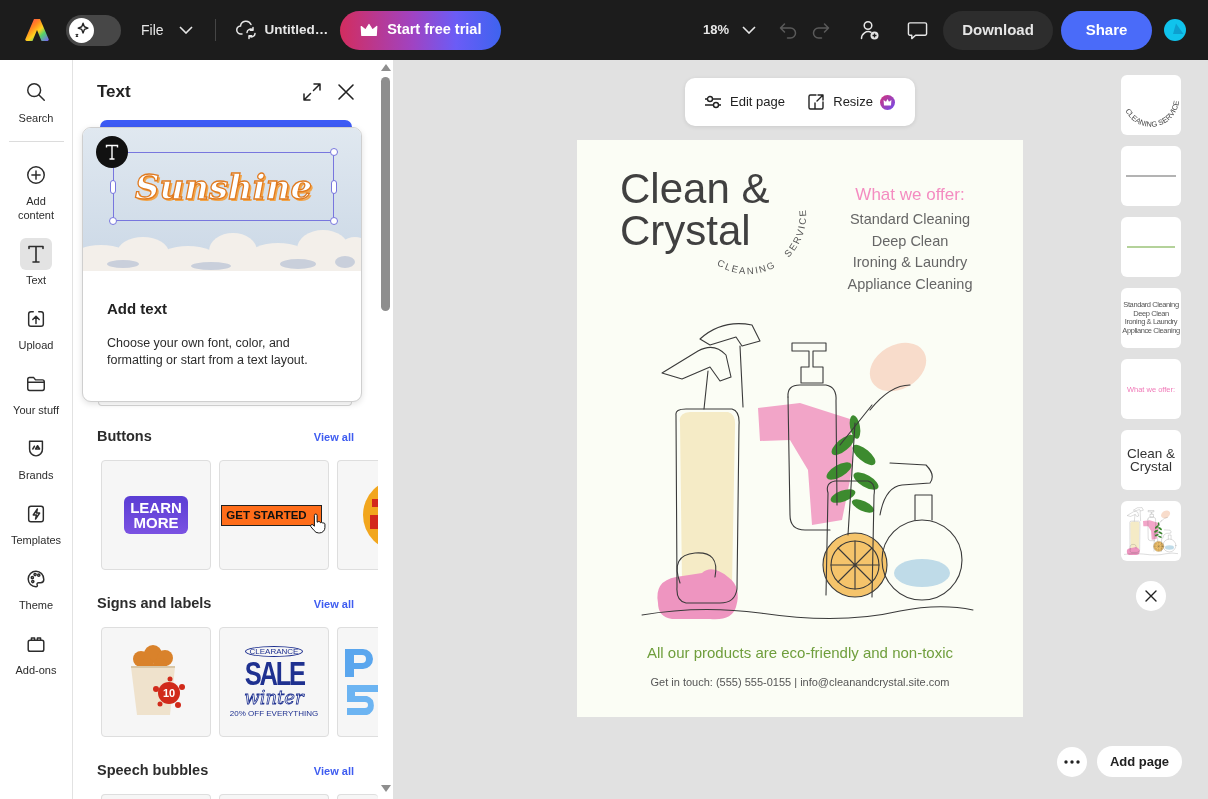 The image size is (1208, 799). What do you see at coordinates (729, 30) in the screenshot?
I see `zoom-menu-button: 18%` at bounding box center [729, 30].